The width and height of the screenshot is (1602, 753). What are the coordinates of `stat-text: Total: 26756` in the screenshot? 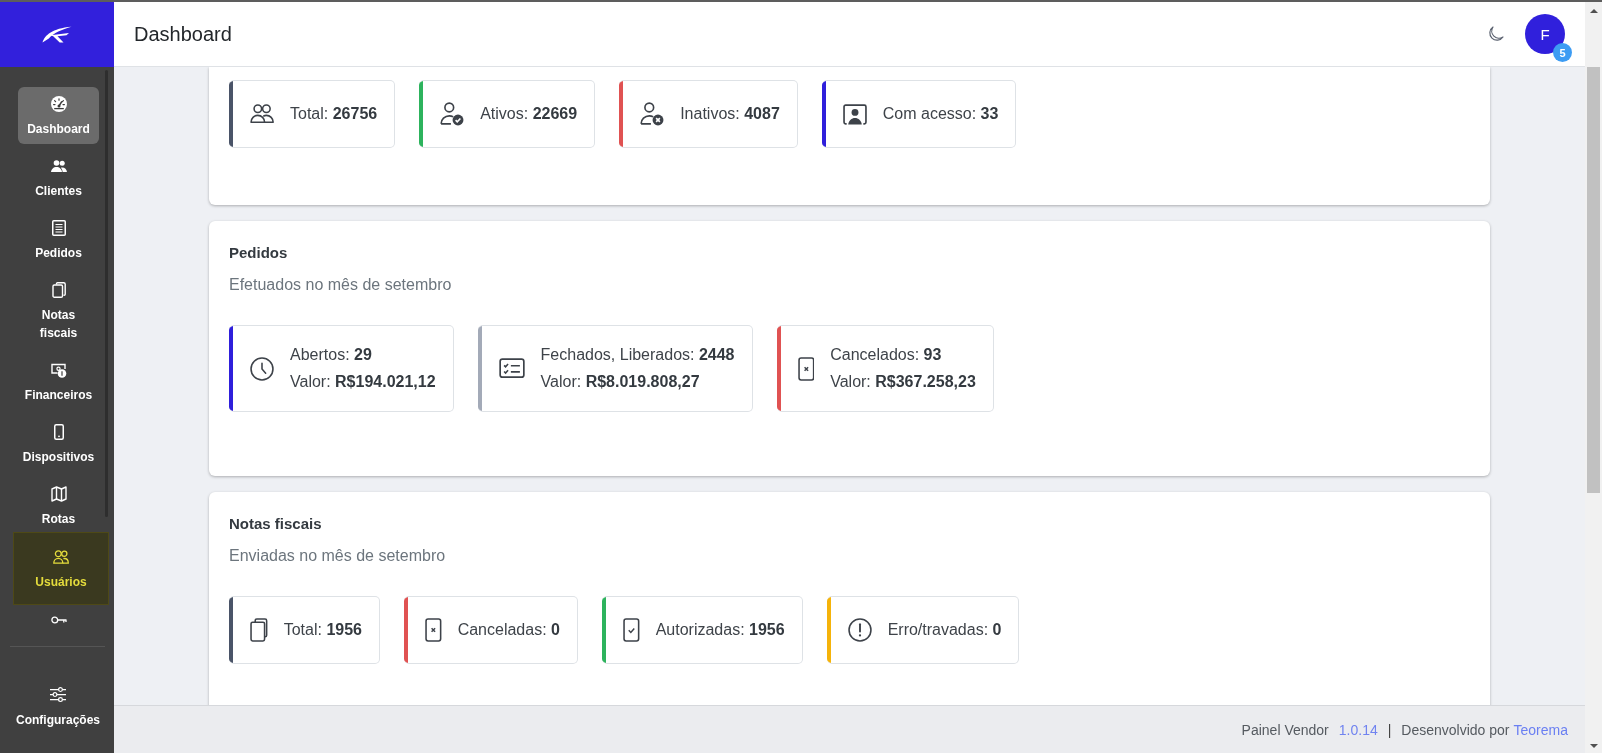 It's located at (334, 114).